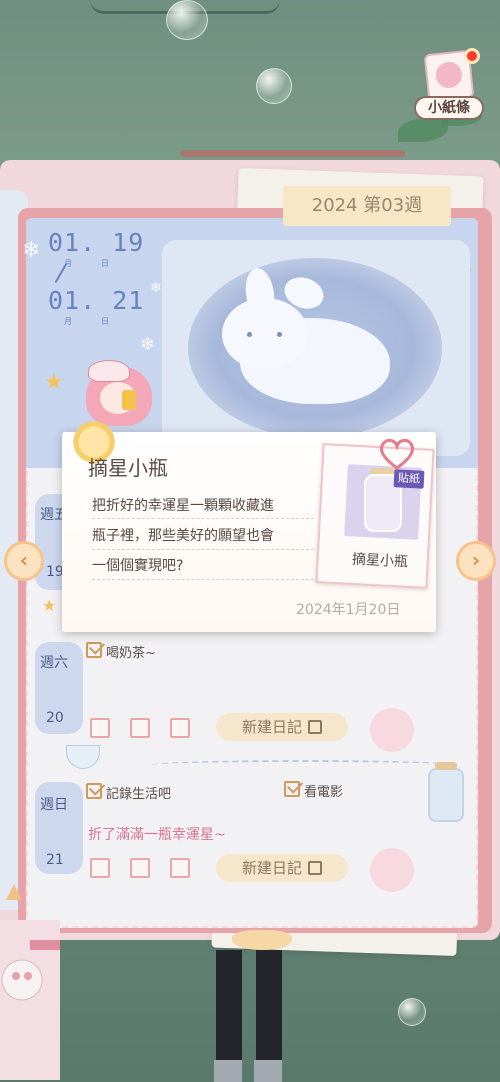  What do you see at coordinates (302, 765) in the screenshot?
I see `dashed-divider` at bounding box center [302, 765].